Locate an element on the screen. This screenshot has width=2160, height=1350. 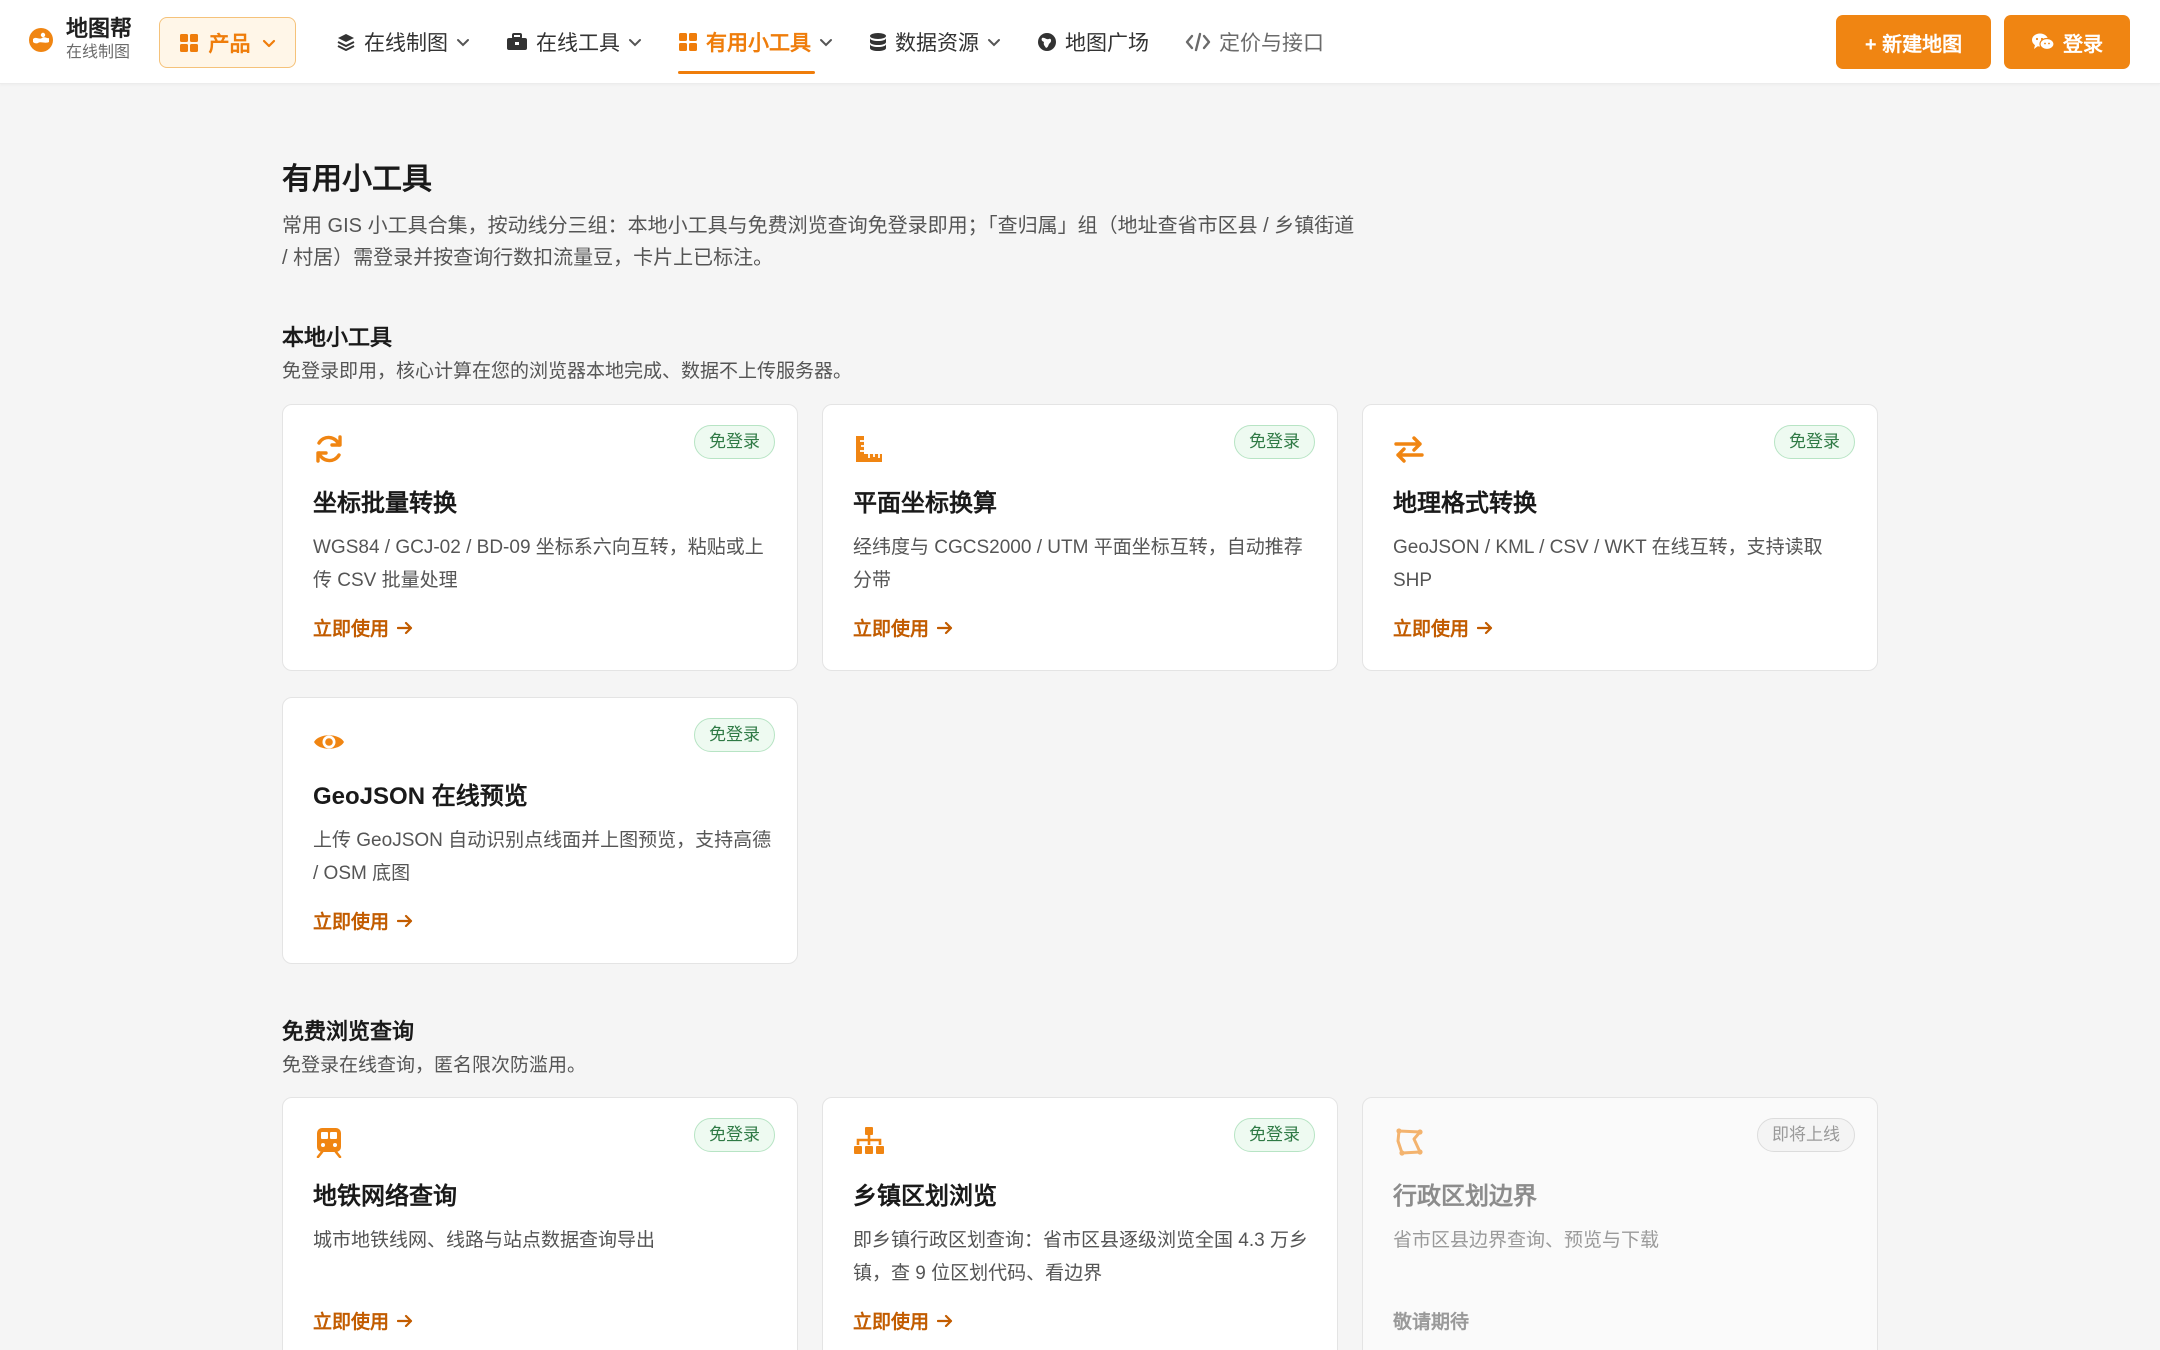
nav-item-label: 在线工具 is located at coordinates (578, 43).